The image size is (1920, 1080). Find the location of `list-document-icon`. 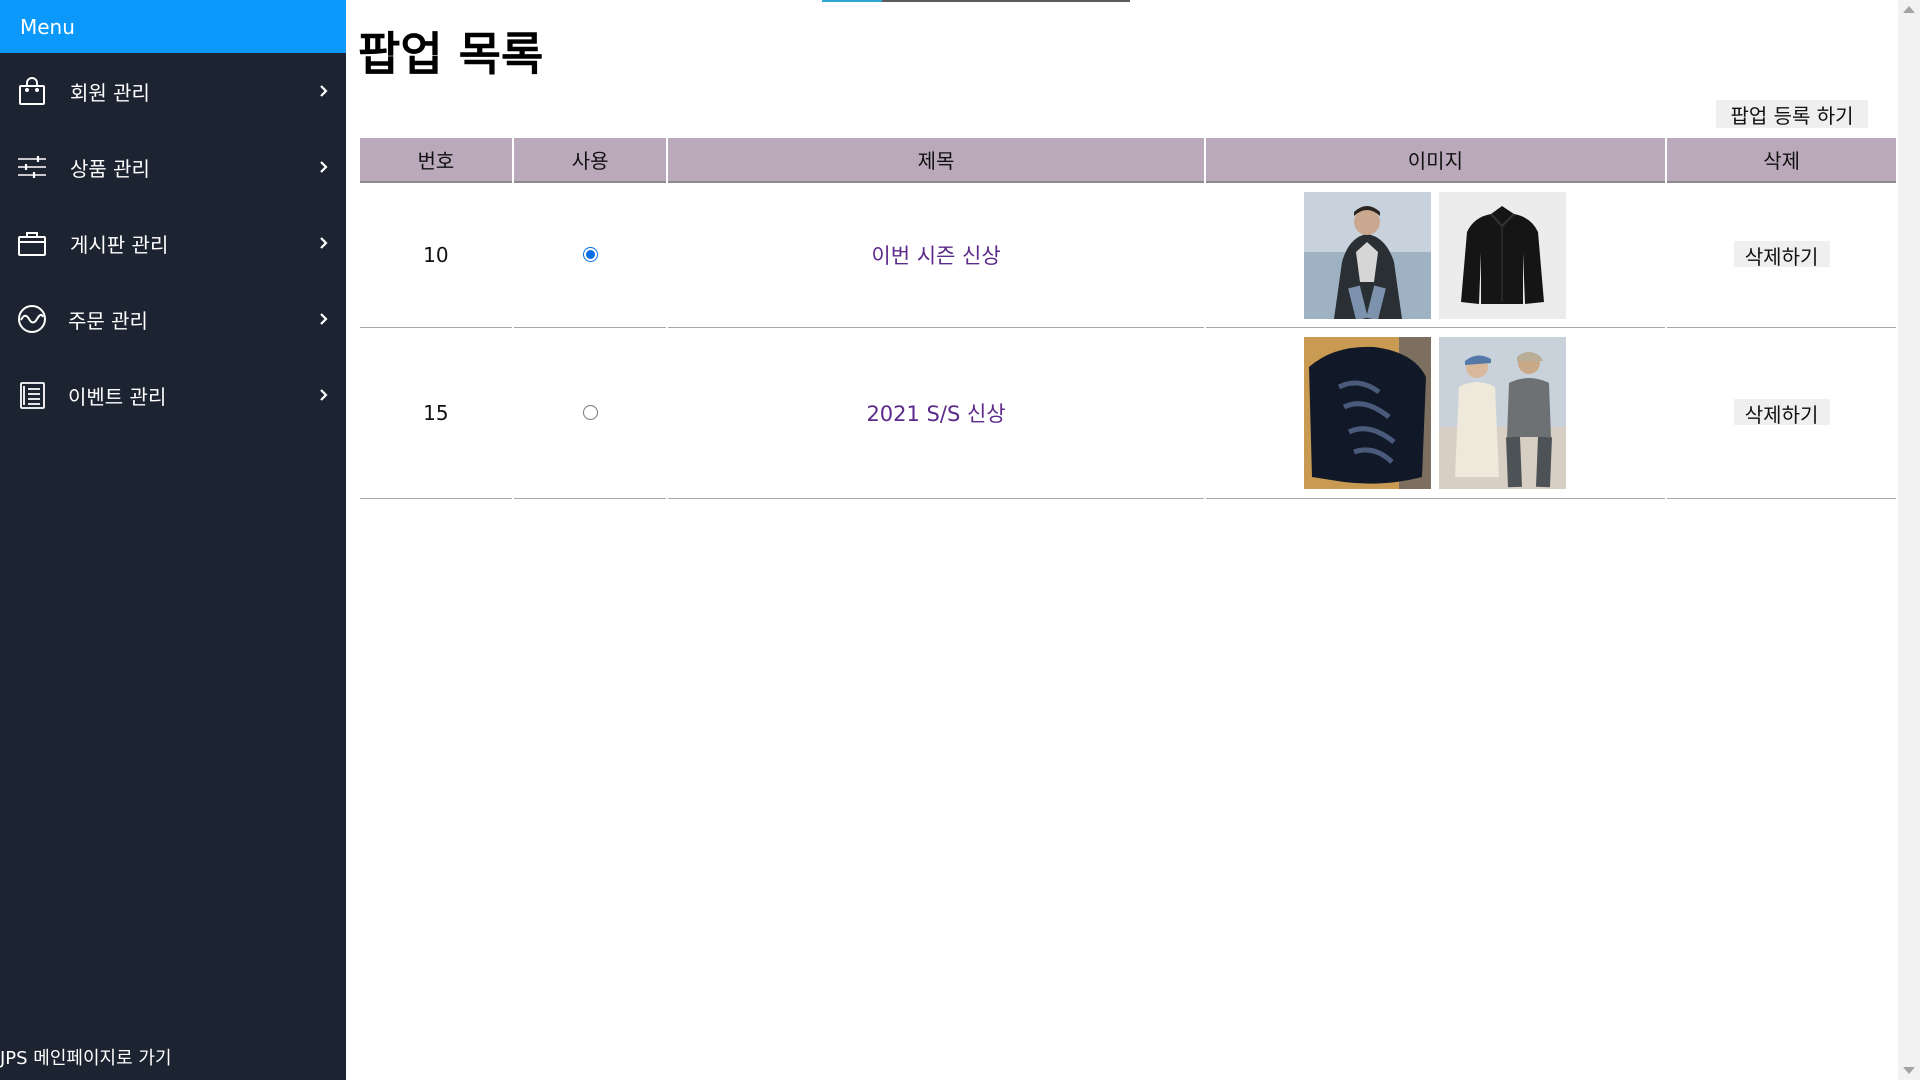

list-document-icon is located at coordinates (32, 395).